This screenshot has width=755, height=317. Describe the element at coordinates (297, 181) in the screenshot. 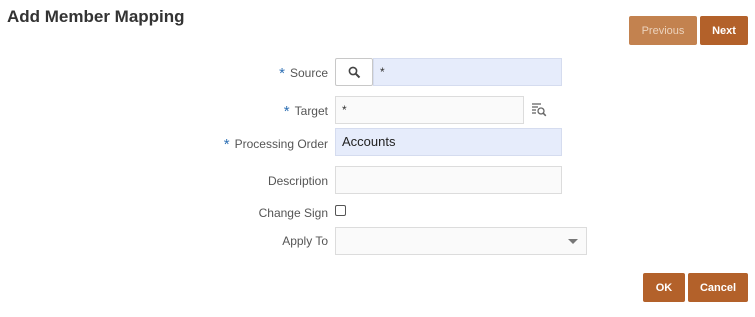

I see `description-label: Description` at that location.